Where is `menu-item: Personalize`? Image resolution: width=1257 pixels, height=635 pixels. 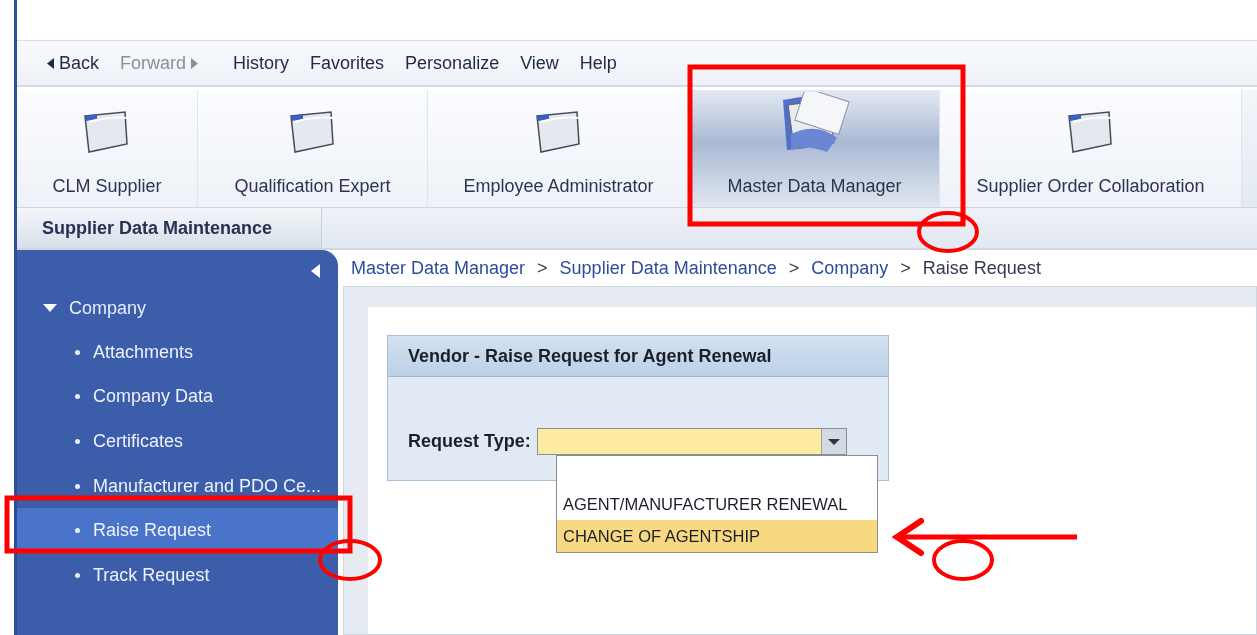
menu-item: Personalize is located at coordinates (452, 63).